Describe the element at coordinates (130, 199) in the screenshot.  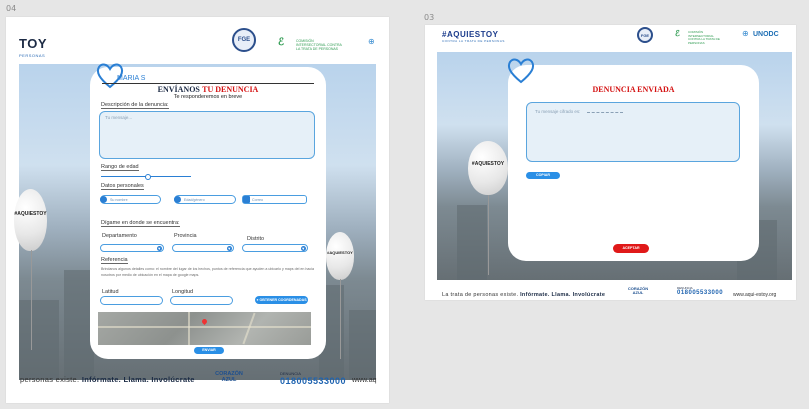
I see `name-field: Su nombre` at that location.